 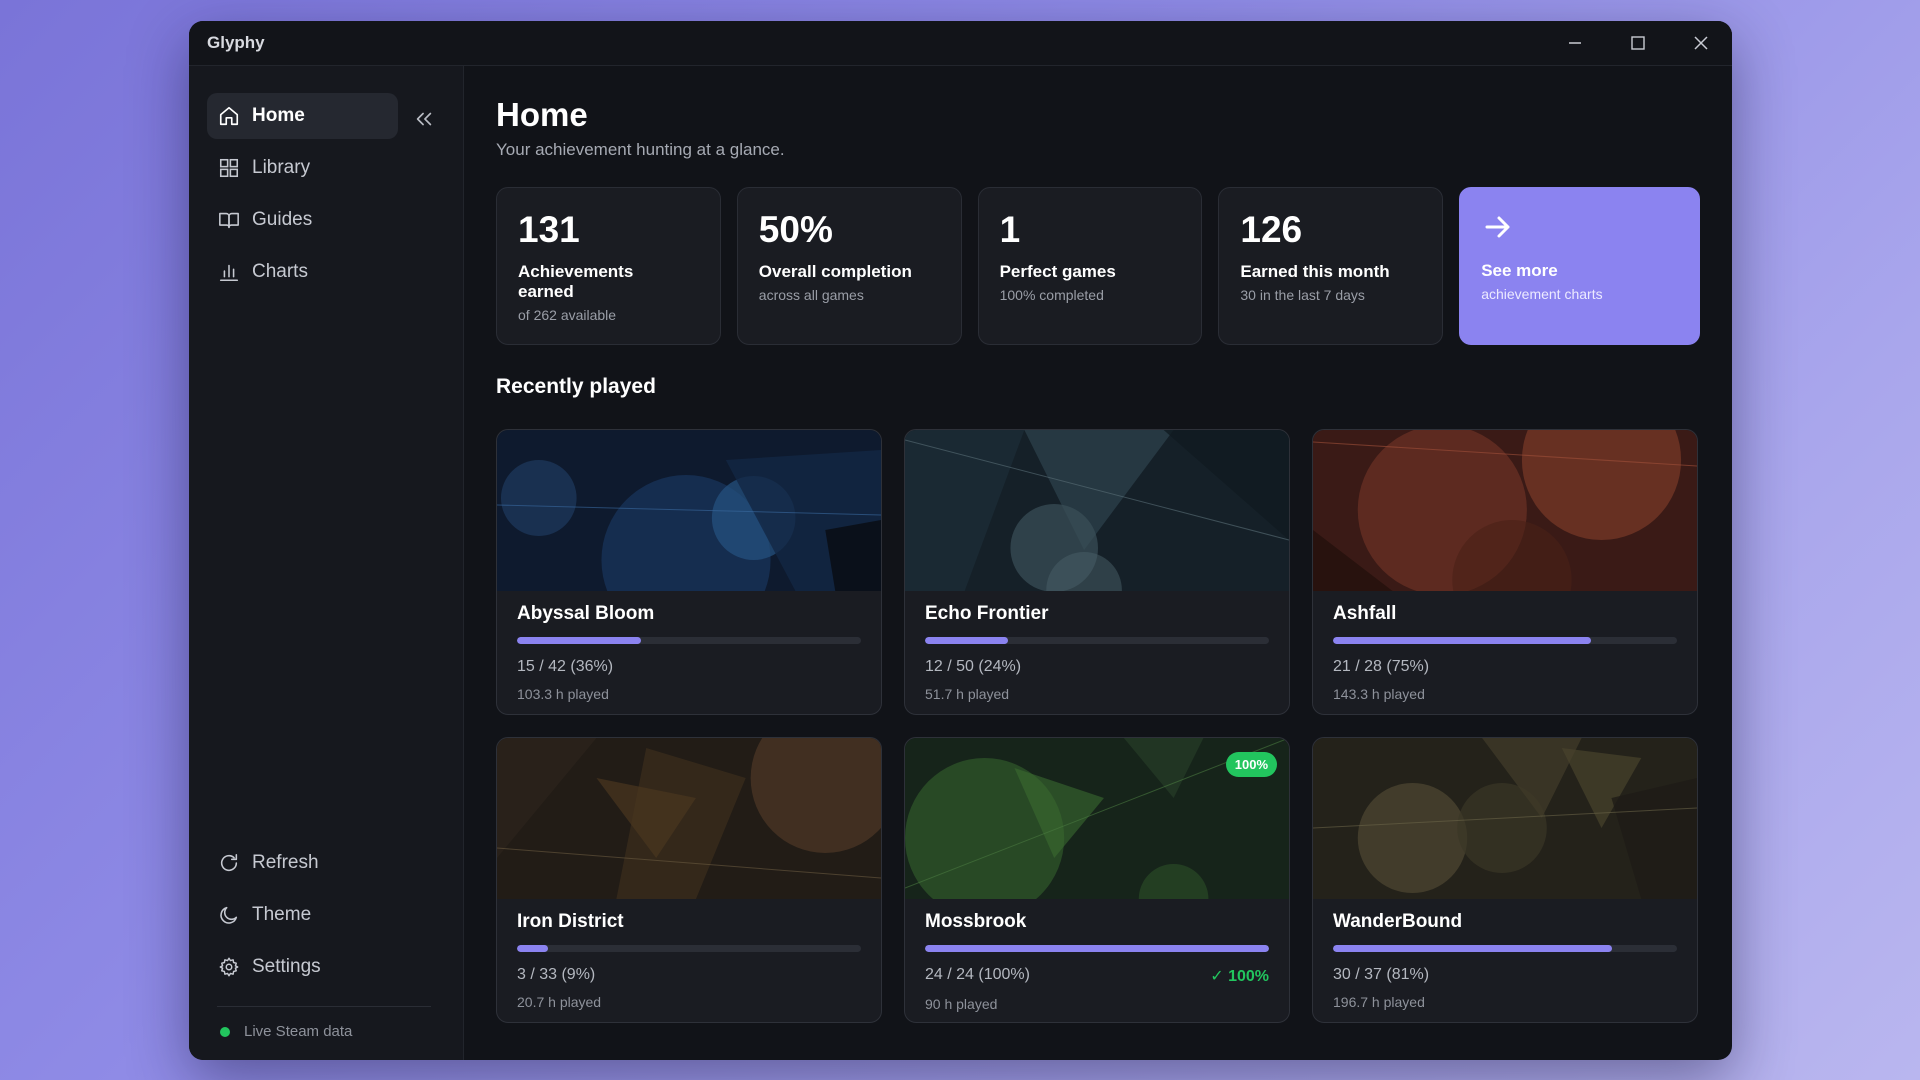 What do you see at coordinates (1315, 271) in the screenshot?
I see `stat-label: Earned this month` at bounding box center [1315, 271].